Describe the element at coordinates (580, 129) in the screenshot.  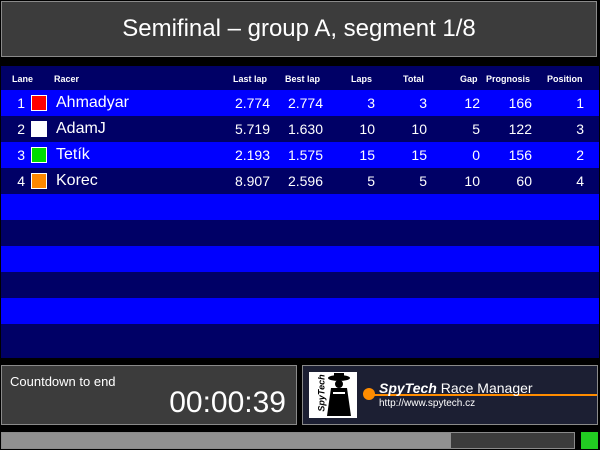
I see `position-cell: 3` at that location.